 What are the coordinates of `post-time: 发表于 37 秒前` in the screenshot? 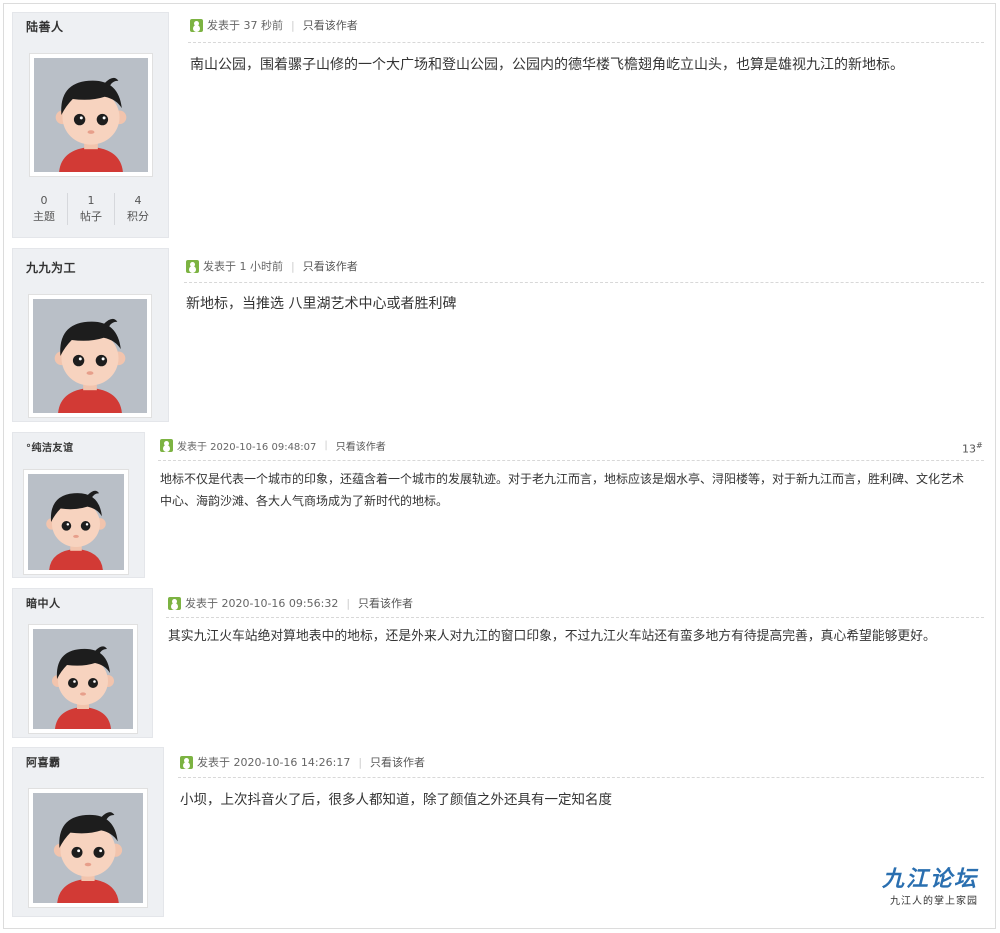 It's located at (245, 25).